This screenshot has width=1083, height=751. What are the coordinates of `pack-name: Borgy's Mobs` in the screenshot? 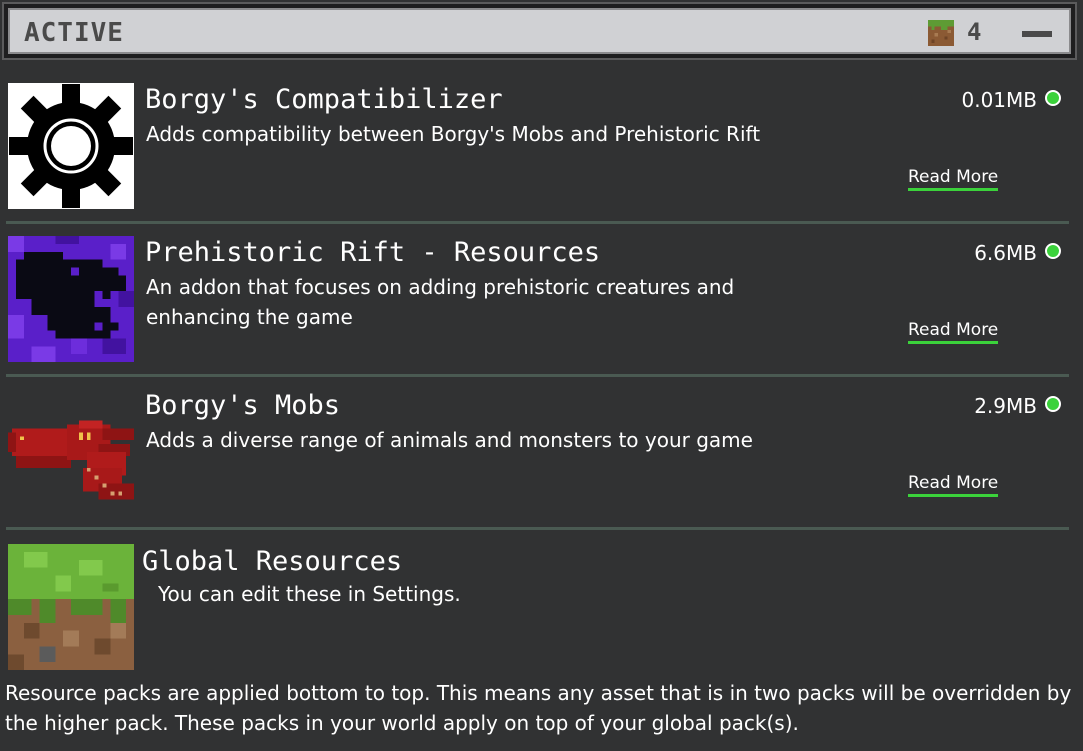 It's located at (243, 405).